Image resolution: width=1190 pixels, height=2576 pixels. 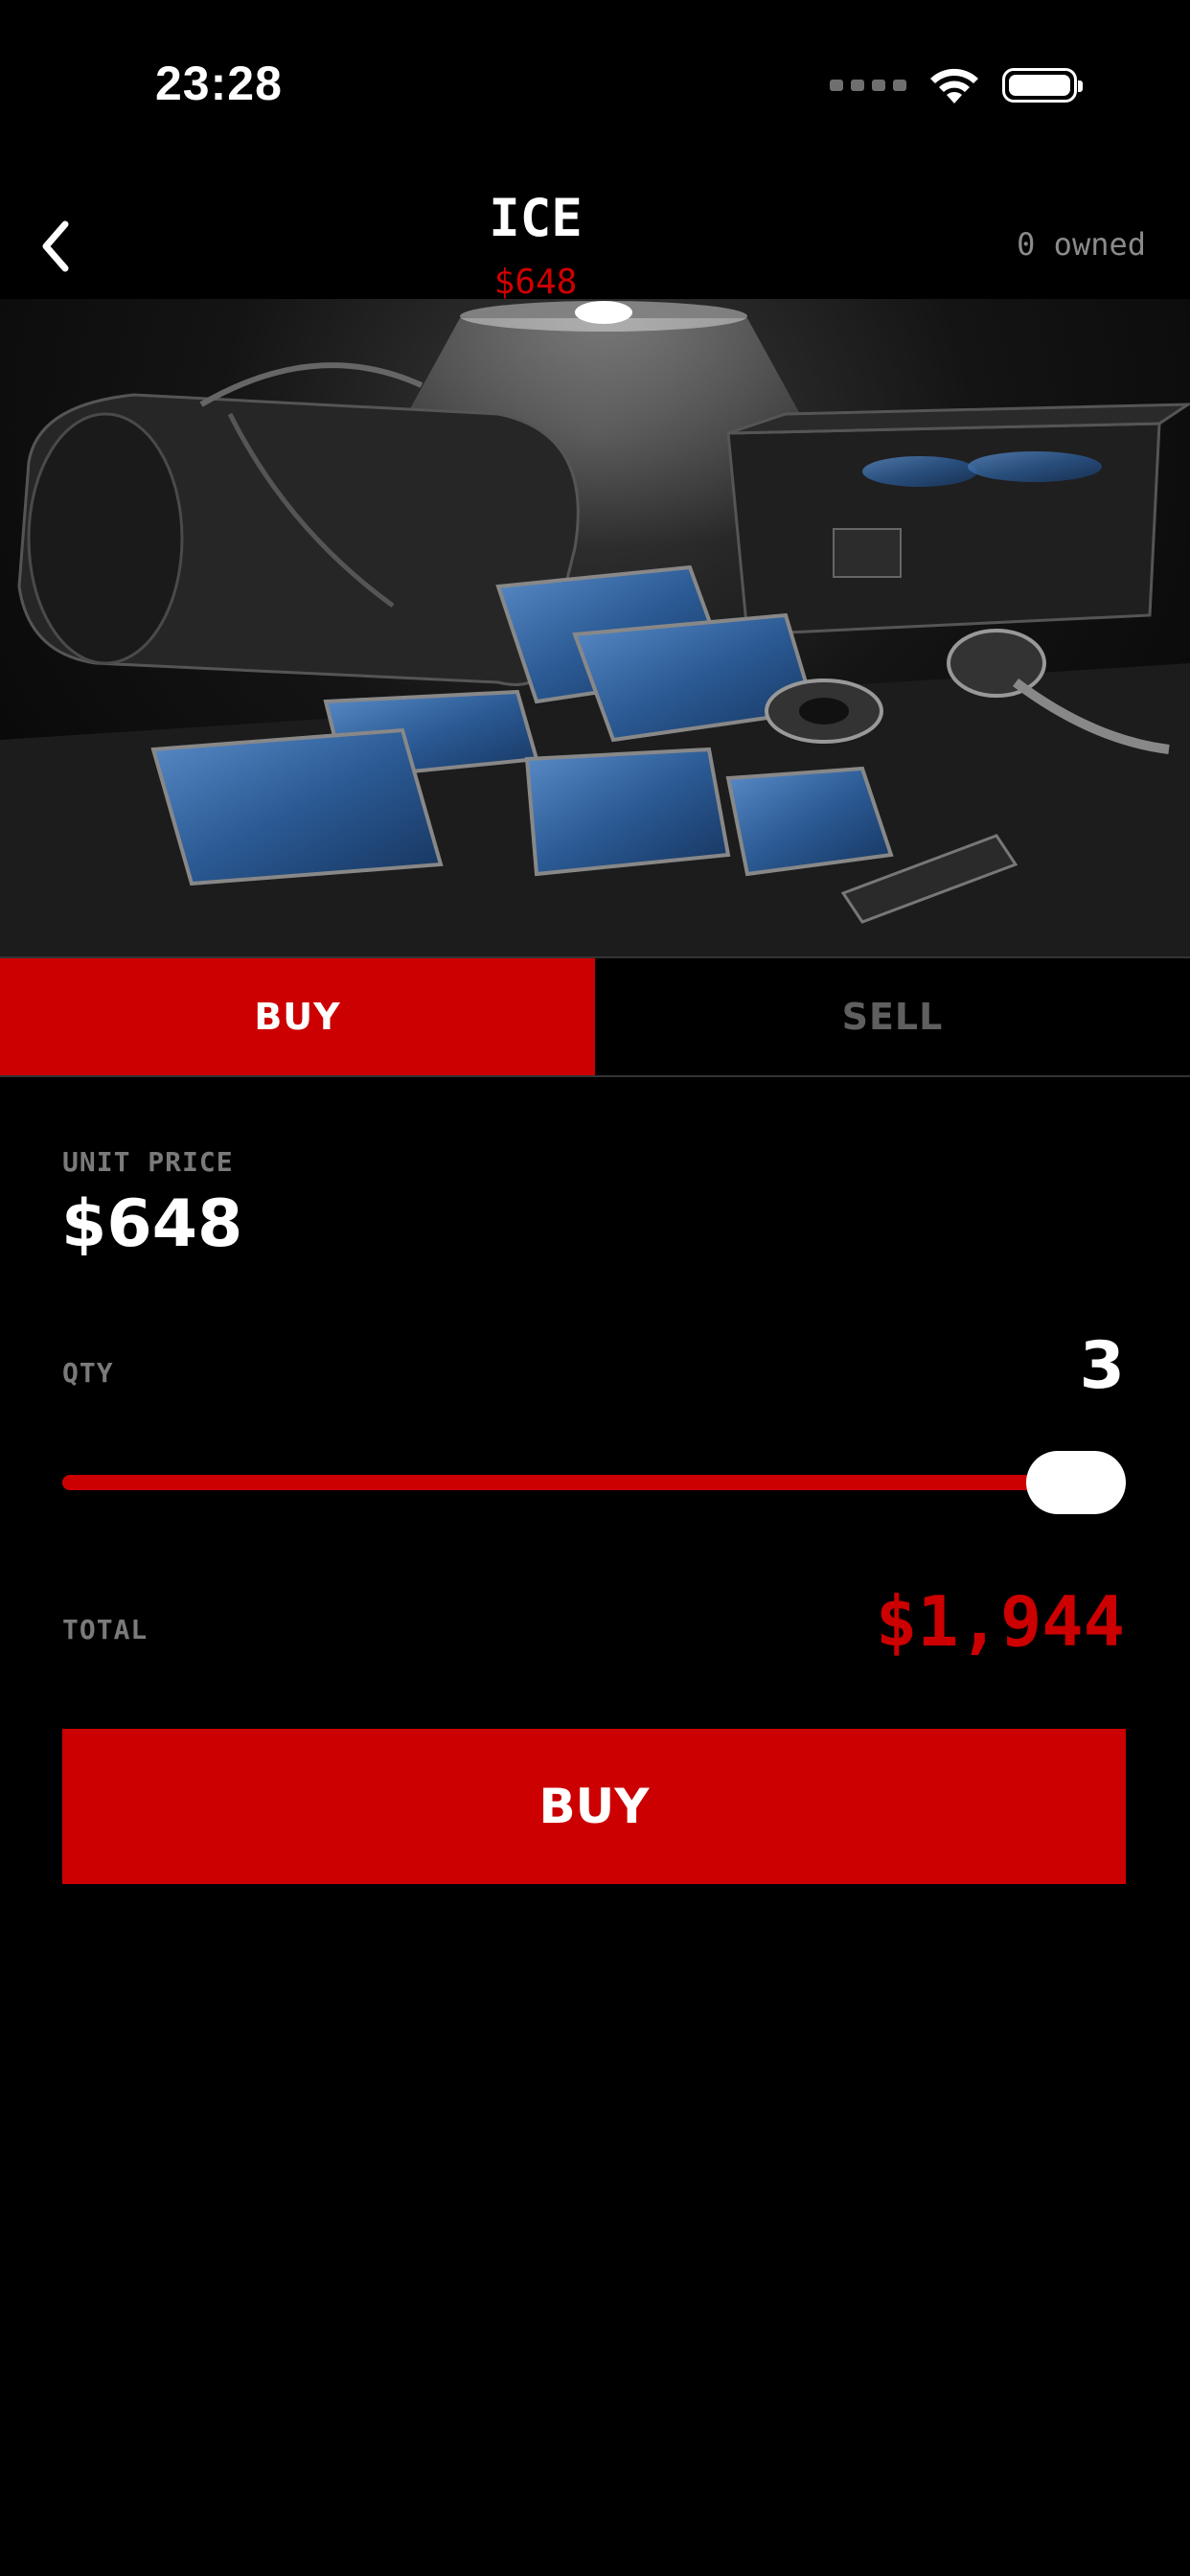 What do you see at coordinates (1000, 1621) in the screenshot?
I see `total-value: $1,944` at bounding box center [1000, 1621].